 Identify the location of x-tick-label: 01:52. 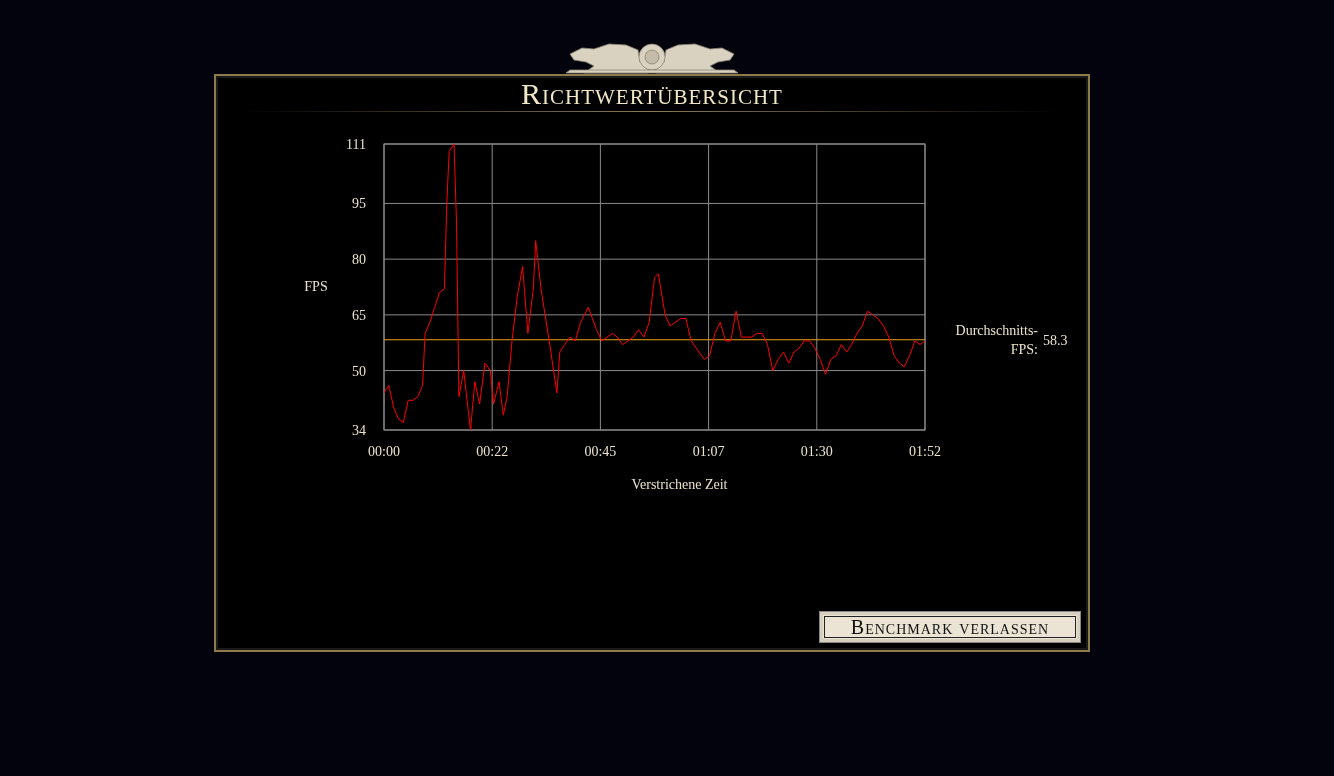
(925, 451).